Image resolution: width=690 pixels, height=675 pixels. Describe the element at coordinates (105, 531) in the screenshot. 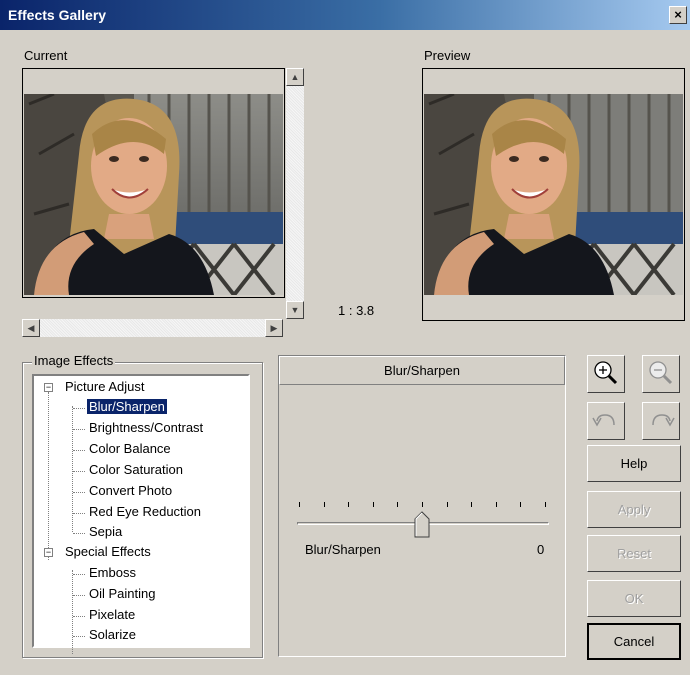

I see `tree-item-sepia: Sepia` at that location.